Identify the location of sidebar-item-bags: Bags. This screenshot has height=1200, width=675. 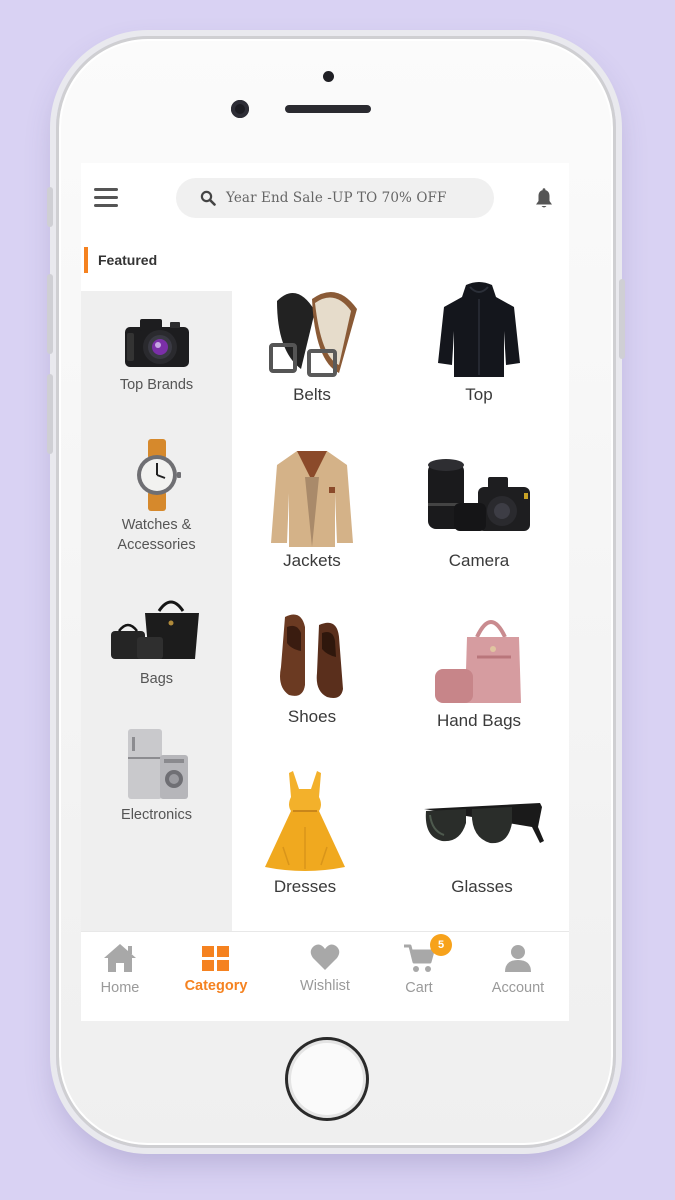
(156, 641).